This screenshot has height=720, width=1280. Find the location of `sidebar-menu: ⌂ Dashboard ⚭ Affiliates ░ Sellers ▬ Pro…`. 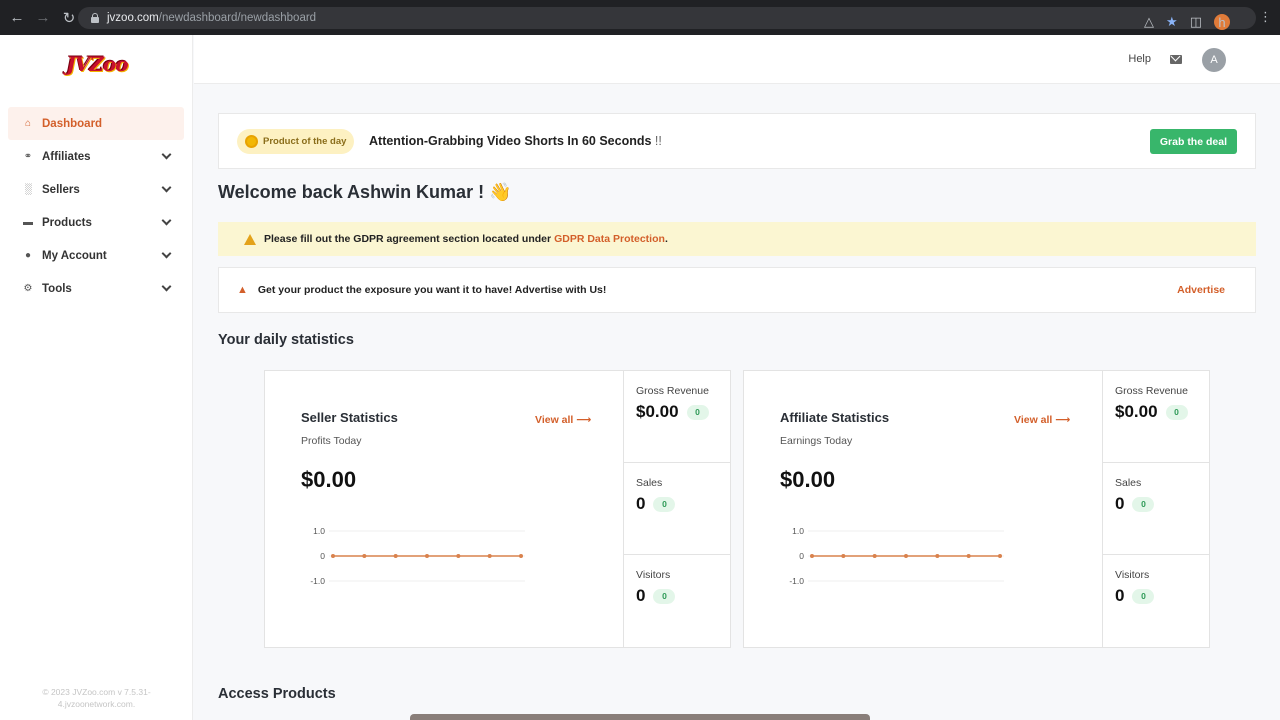

sidebar-menu: ⌂ Dashboard ⚭ Affiliates ░ Sellers ▬ Pro… is located at coordinates (96, 206).